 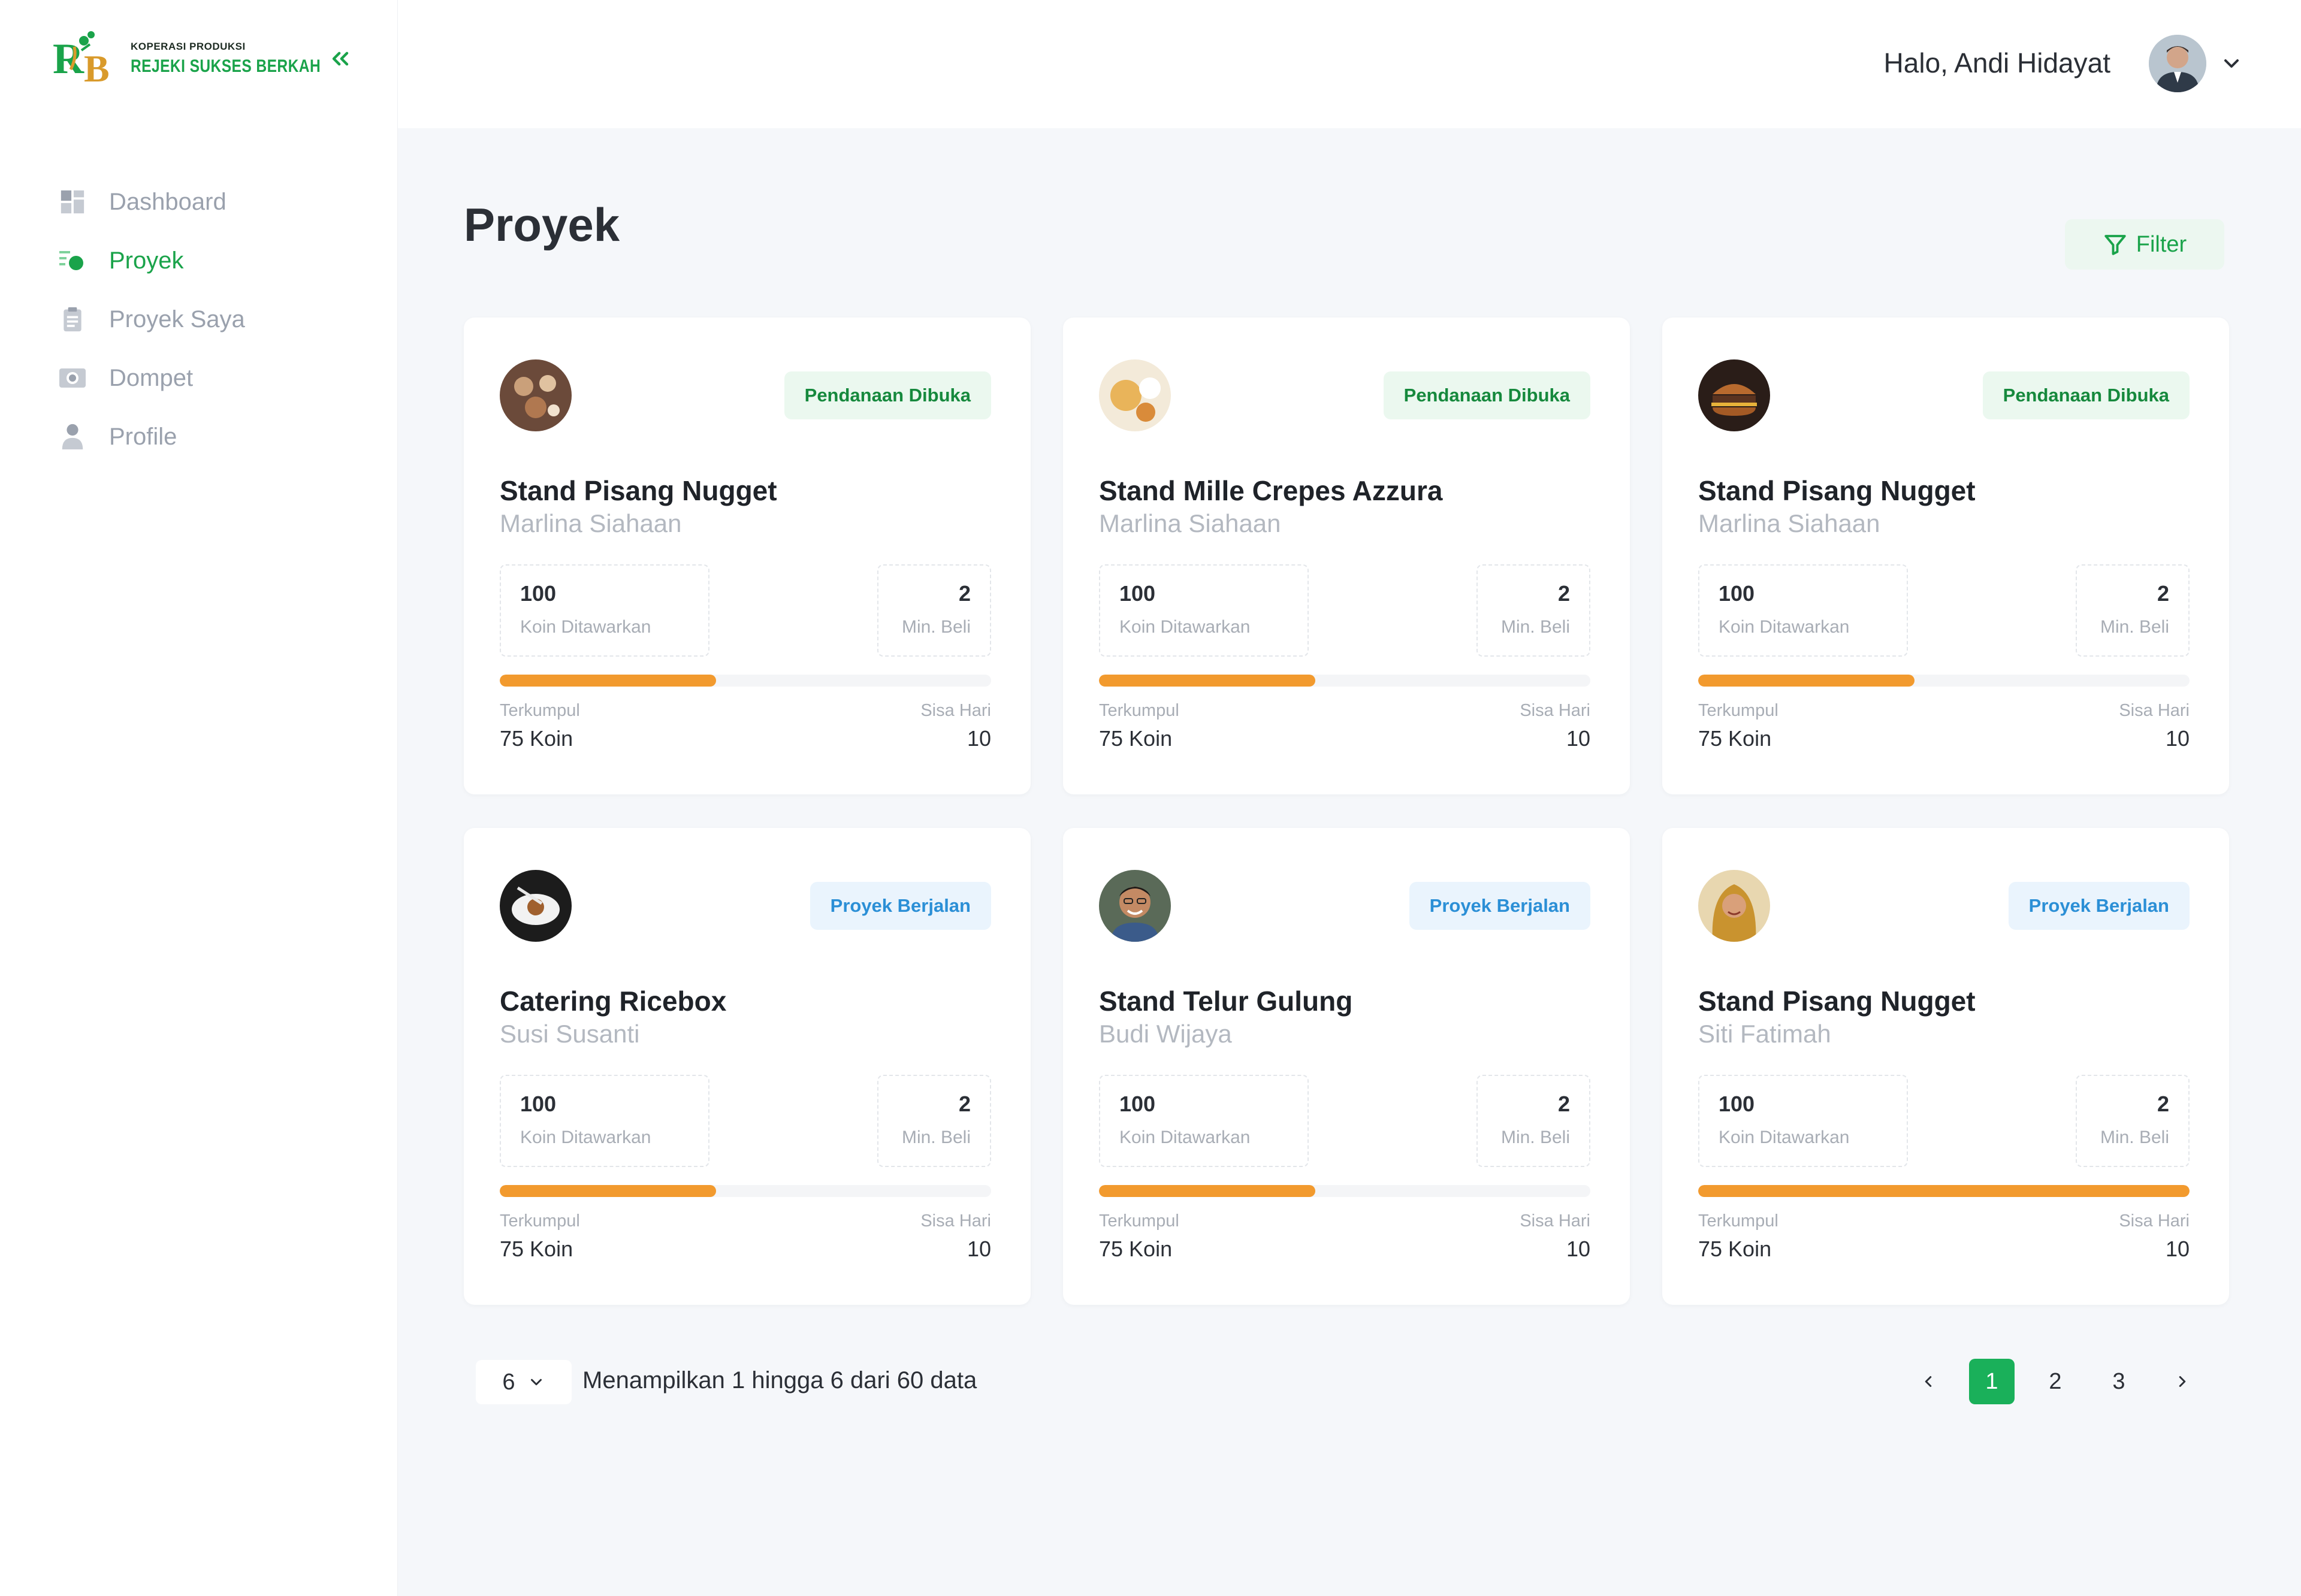 I want to click on pagination: 1 2 3, so click(x=2064, y=1381).